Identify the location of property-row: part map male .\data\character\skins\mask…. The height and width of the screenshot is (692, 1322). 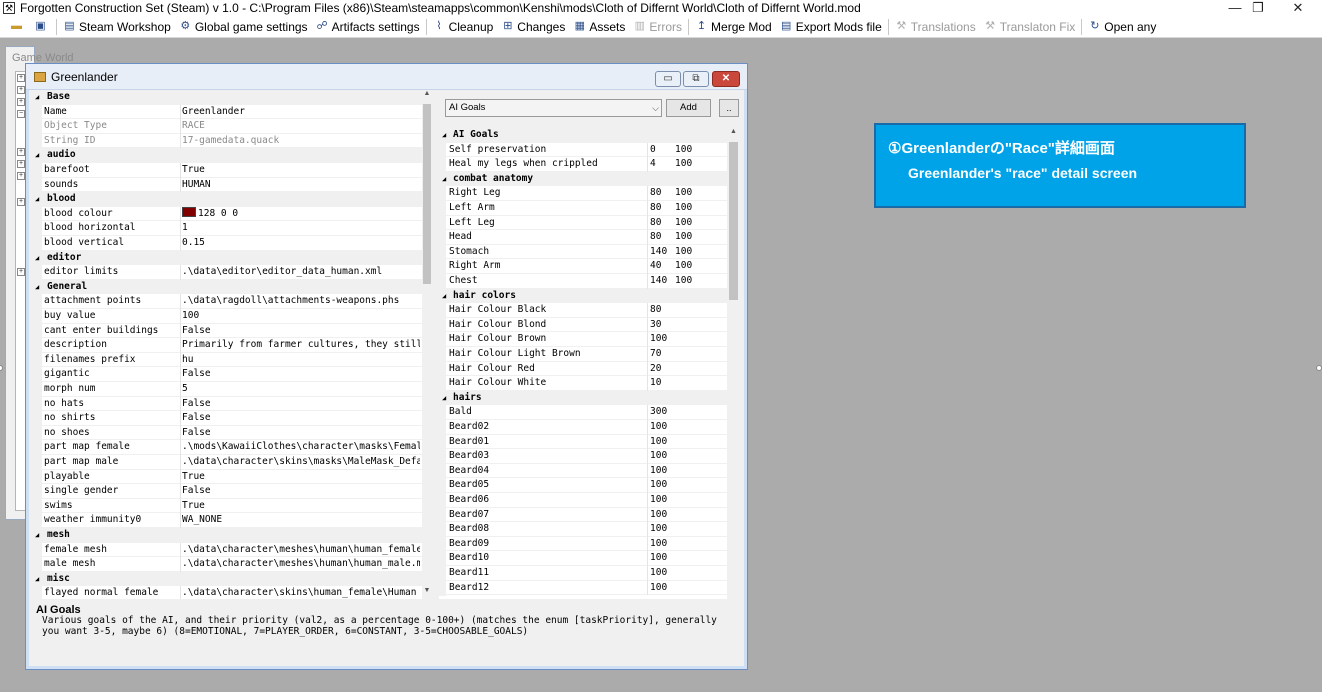
(227, 462).